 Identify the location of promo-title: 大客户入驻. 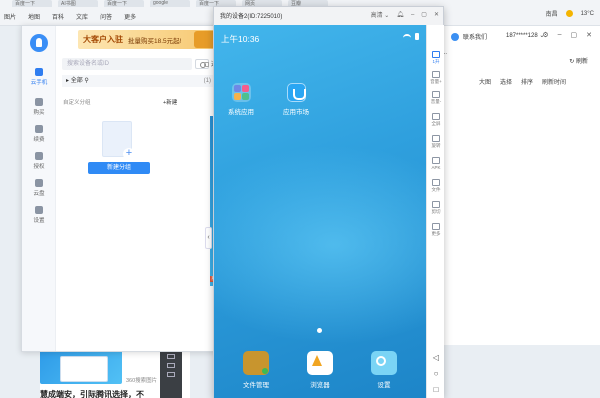
(103, 39).